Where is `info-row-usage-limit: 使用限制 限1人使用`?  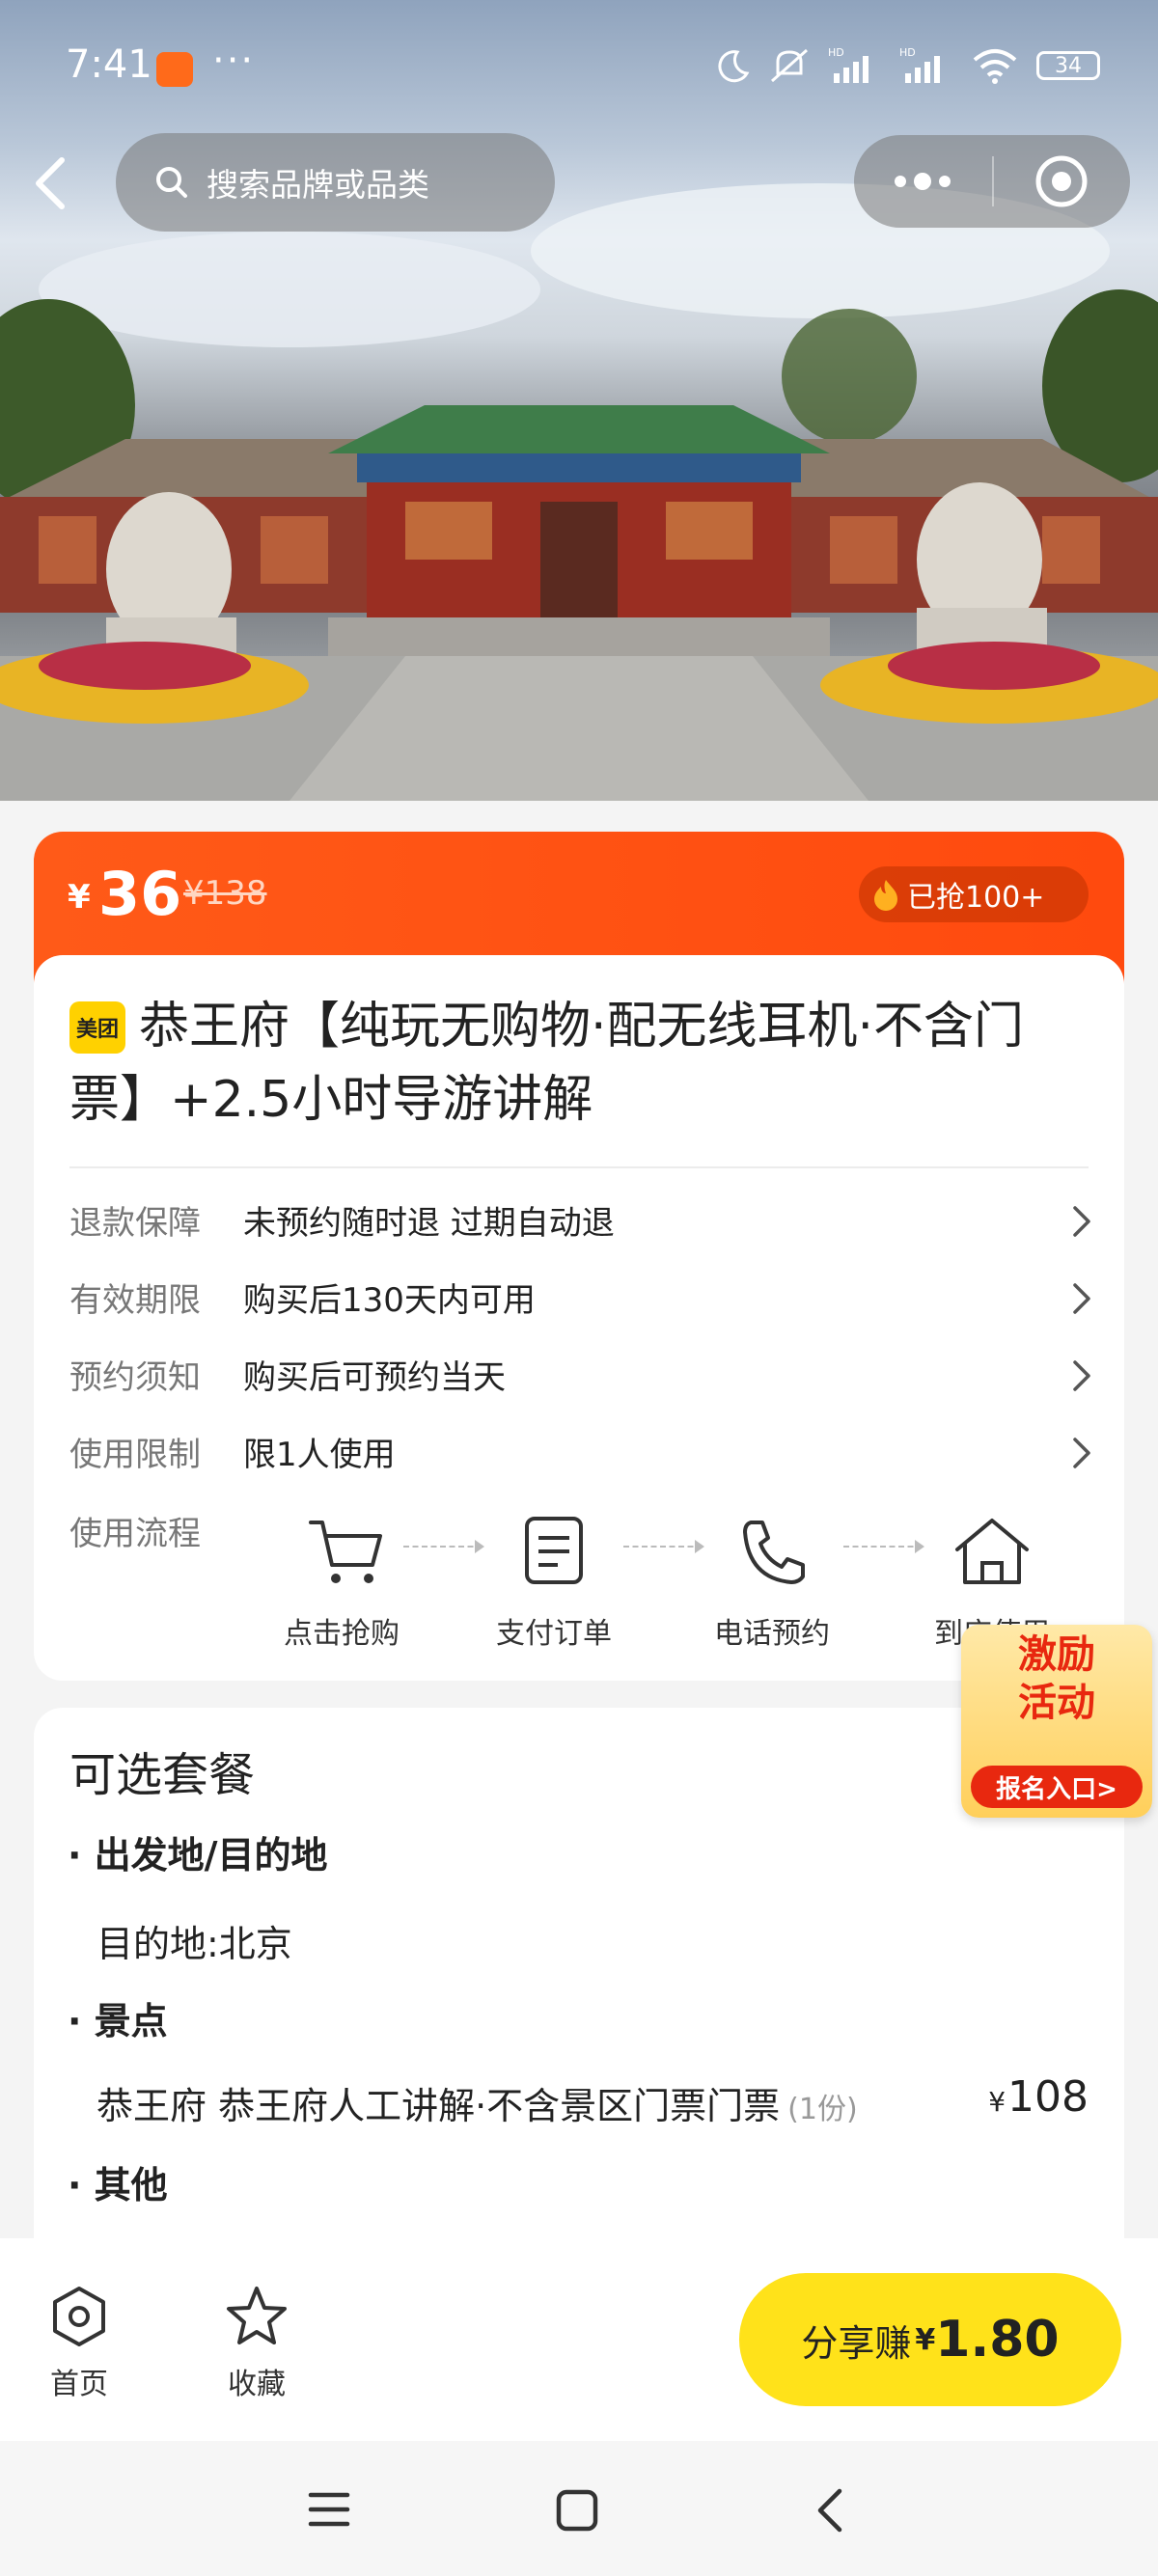
info-row-usage-limit: 使用限制 限1人使用 is located at coordinates (580, 1457).